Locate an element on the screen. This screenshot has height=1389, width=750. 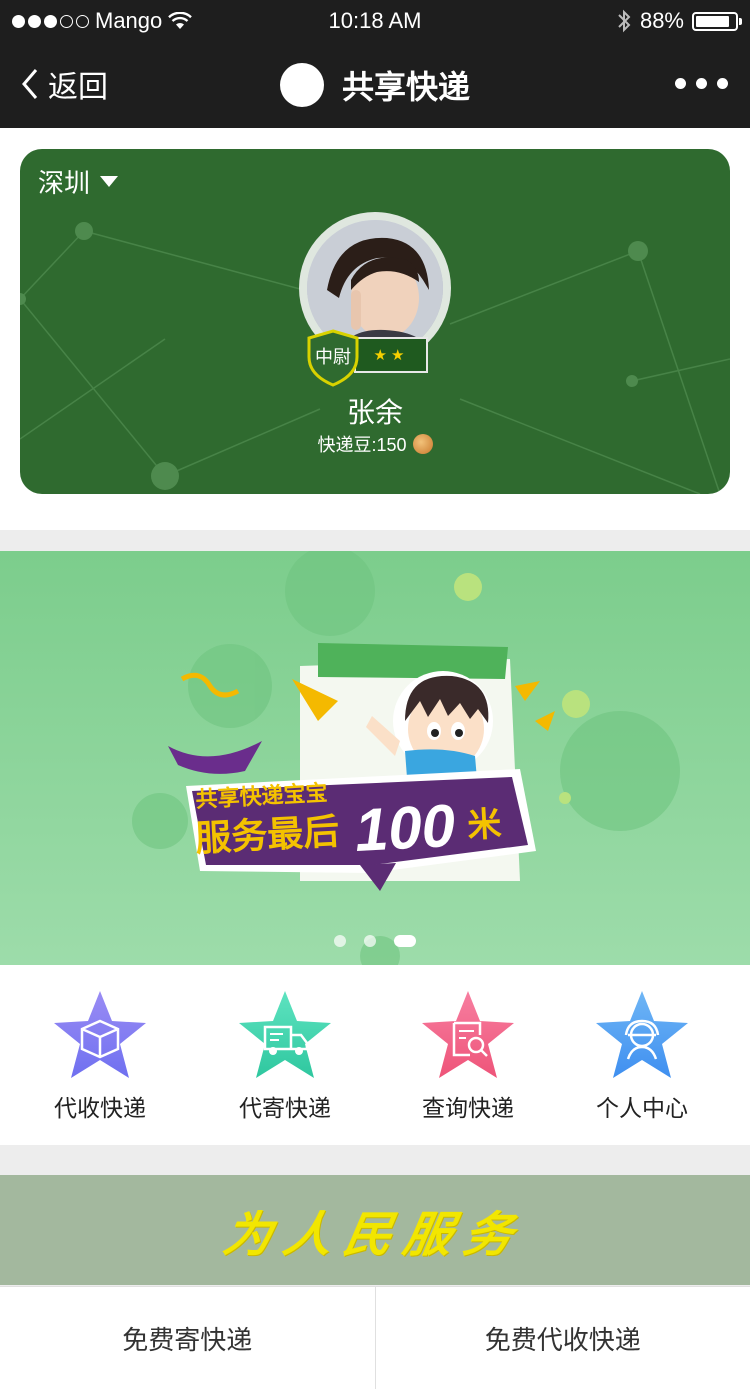
battery-icon is located at coordinates (715, 21).